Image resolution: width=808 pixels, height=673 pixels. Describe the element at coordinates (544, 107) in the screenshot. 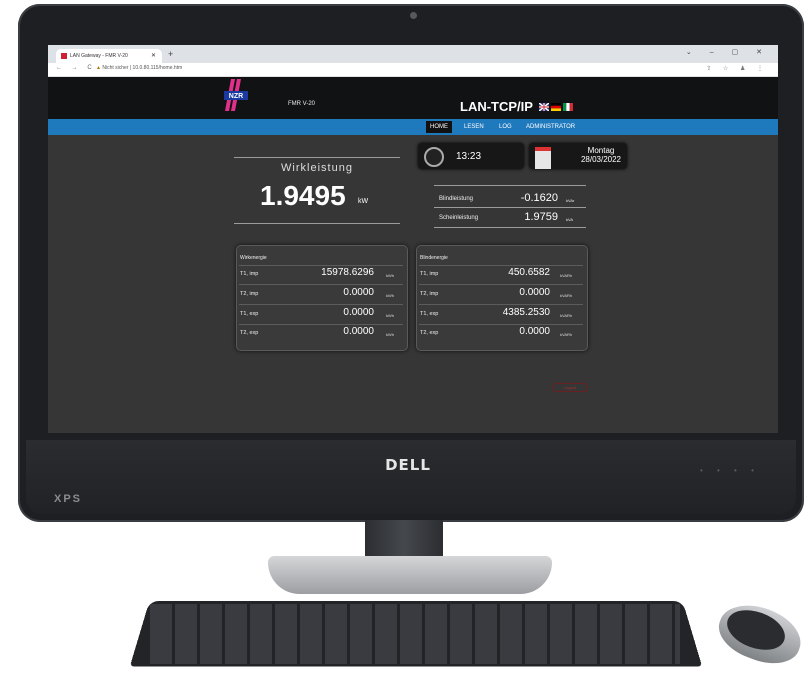

I see `uk-flag-icon` at that location.